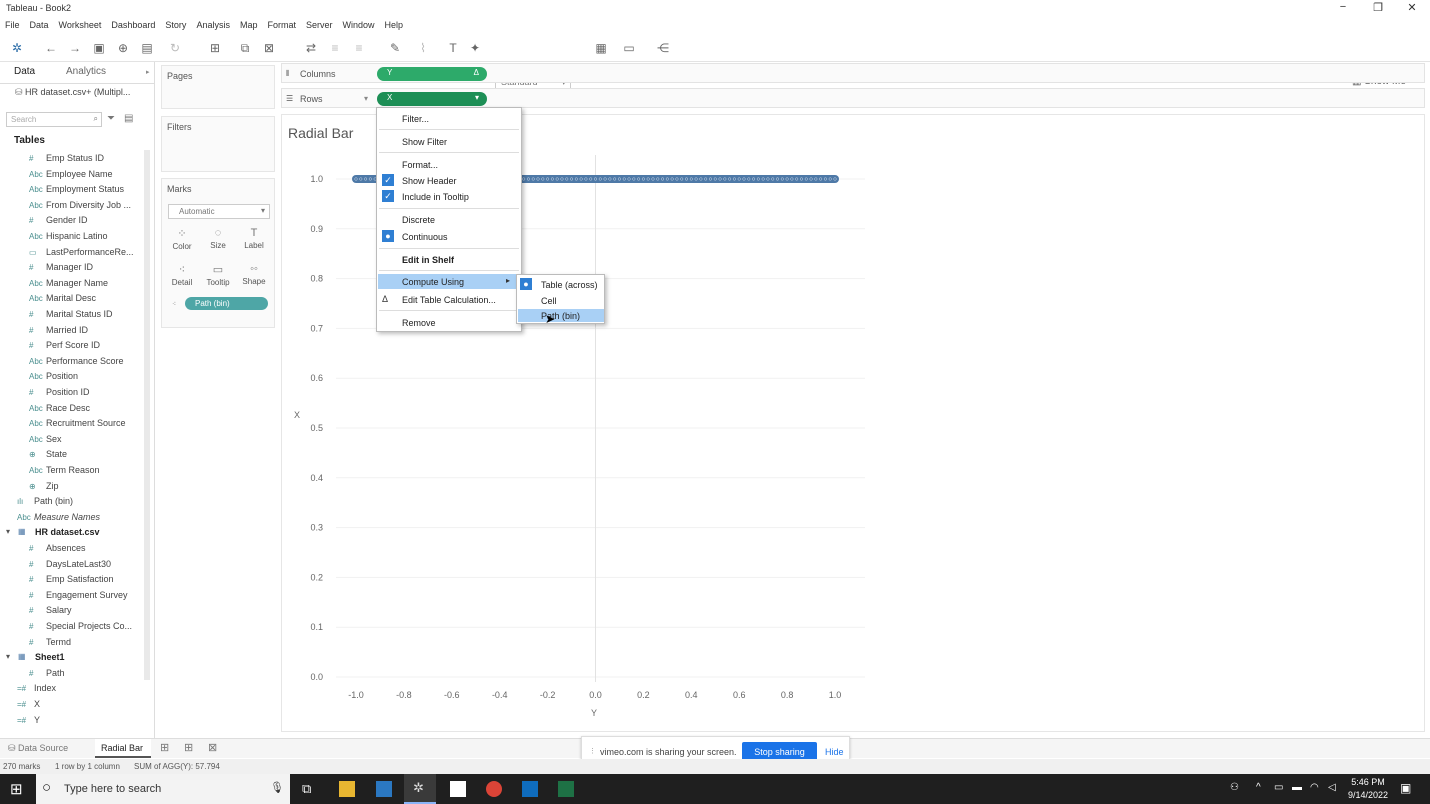 The width and height of the screenshot is (1430, 804). What do you see at coordinates (1405, 788) in the screenshot?
I see `notifications-icon: ▣` at bounding box center [1405, 788].